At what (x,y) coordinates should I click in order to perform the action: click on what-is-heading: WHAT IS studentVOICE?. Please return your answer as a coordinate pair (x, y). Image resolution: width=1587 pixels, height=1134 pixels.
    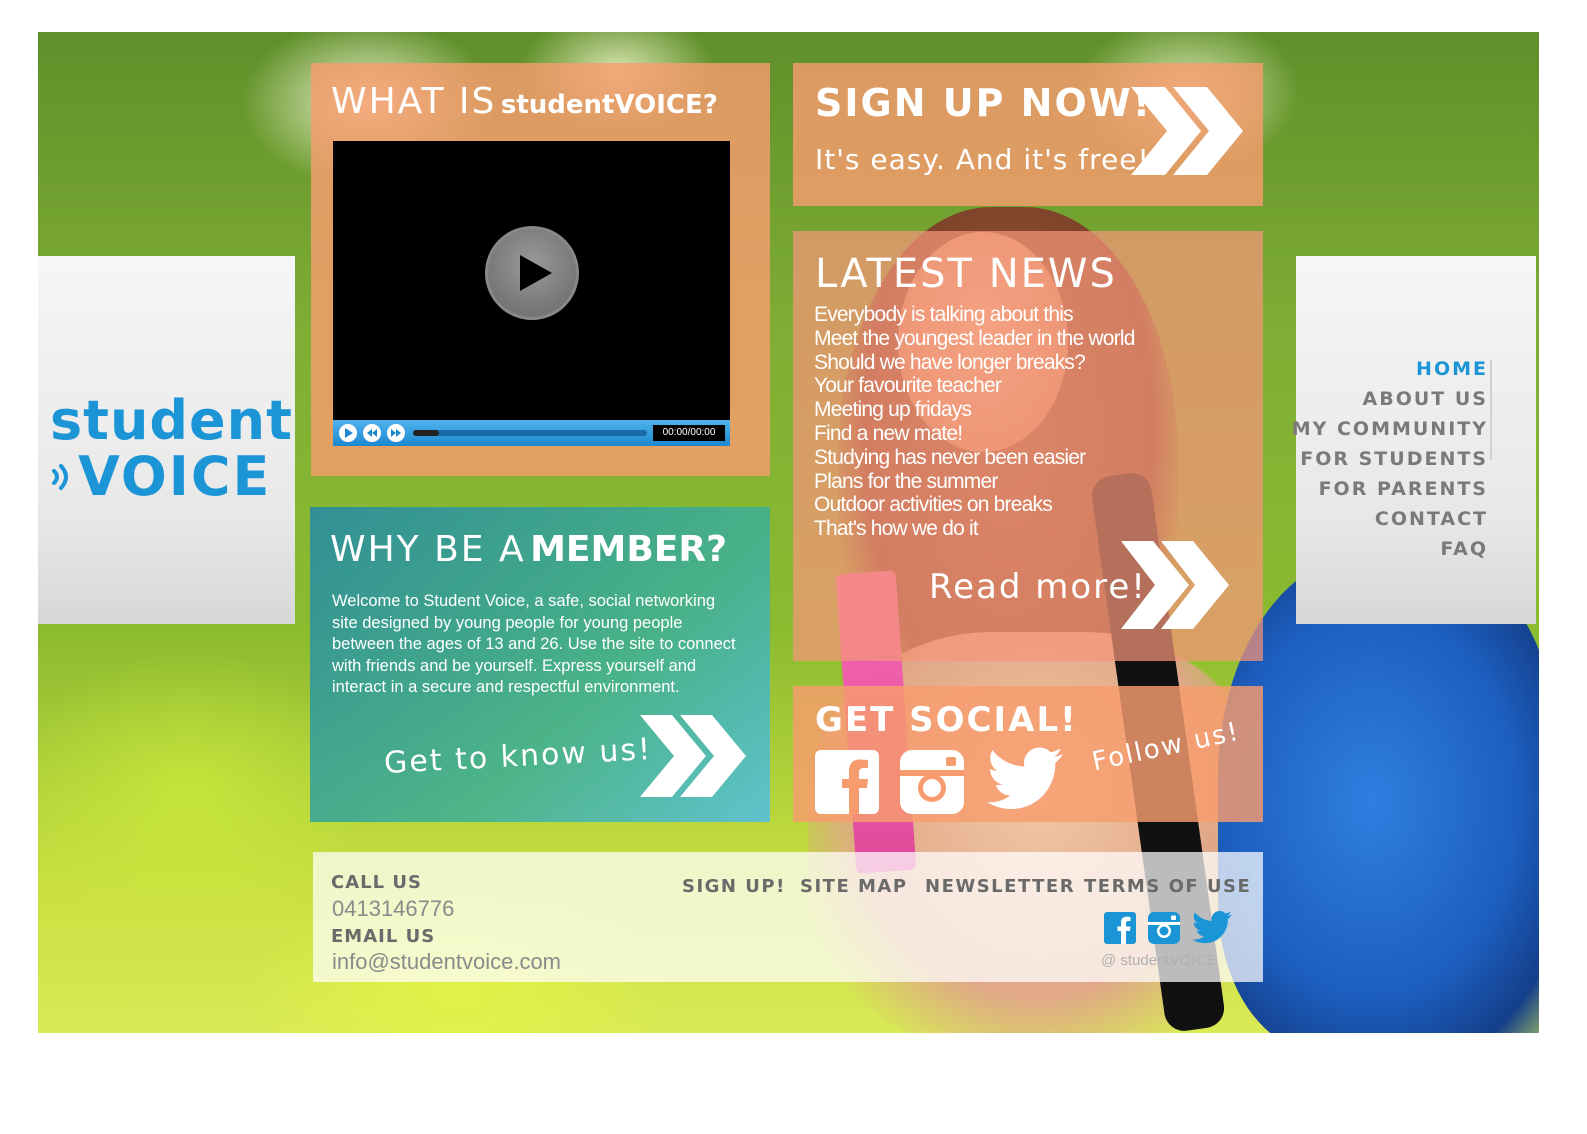
    Looking at the image, I should click on (524, 101).